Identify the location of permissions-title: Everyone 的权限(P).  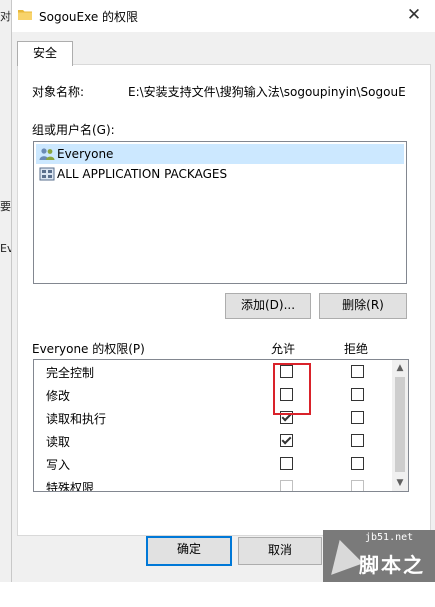
(88, 349).